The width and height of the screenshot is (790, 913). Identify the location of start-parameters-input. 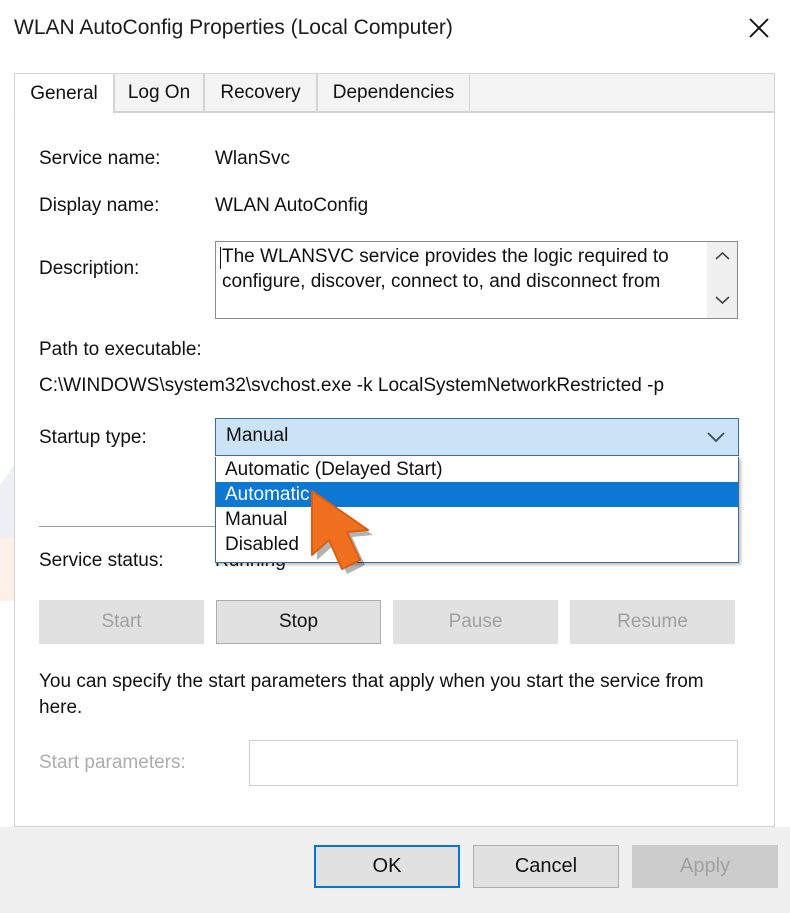
(493, 763).